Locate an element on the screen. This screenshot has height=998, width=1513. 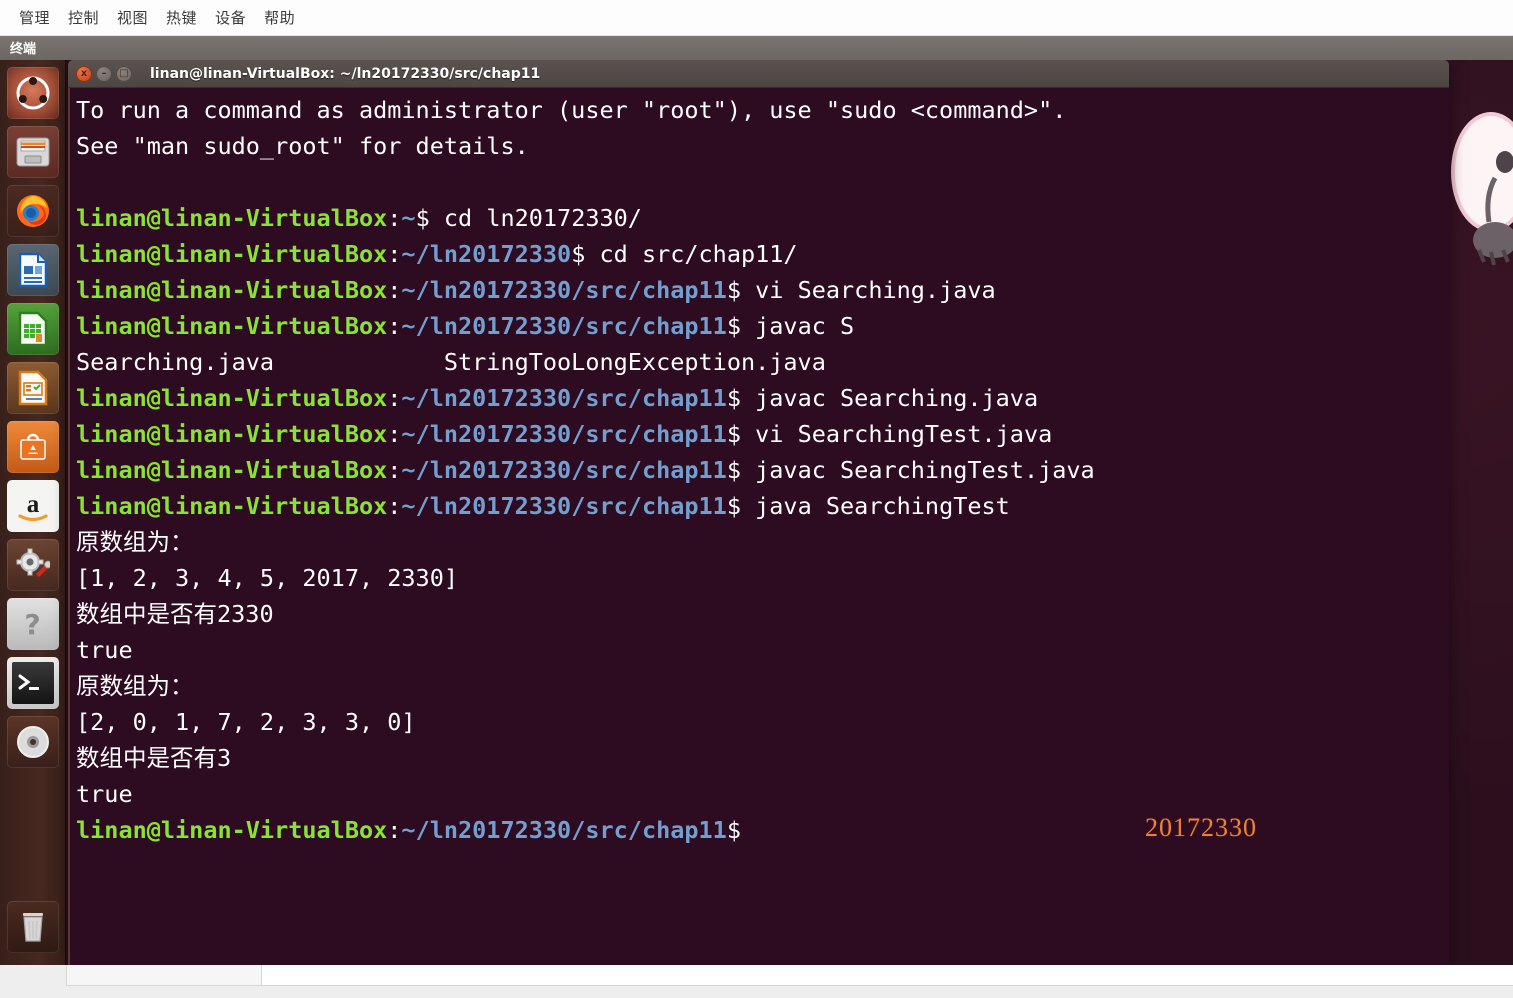
ubuntu-software-icon is located at coordinates (32, 447).